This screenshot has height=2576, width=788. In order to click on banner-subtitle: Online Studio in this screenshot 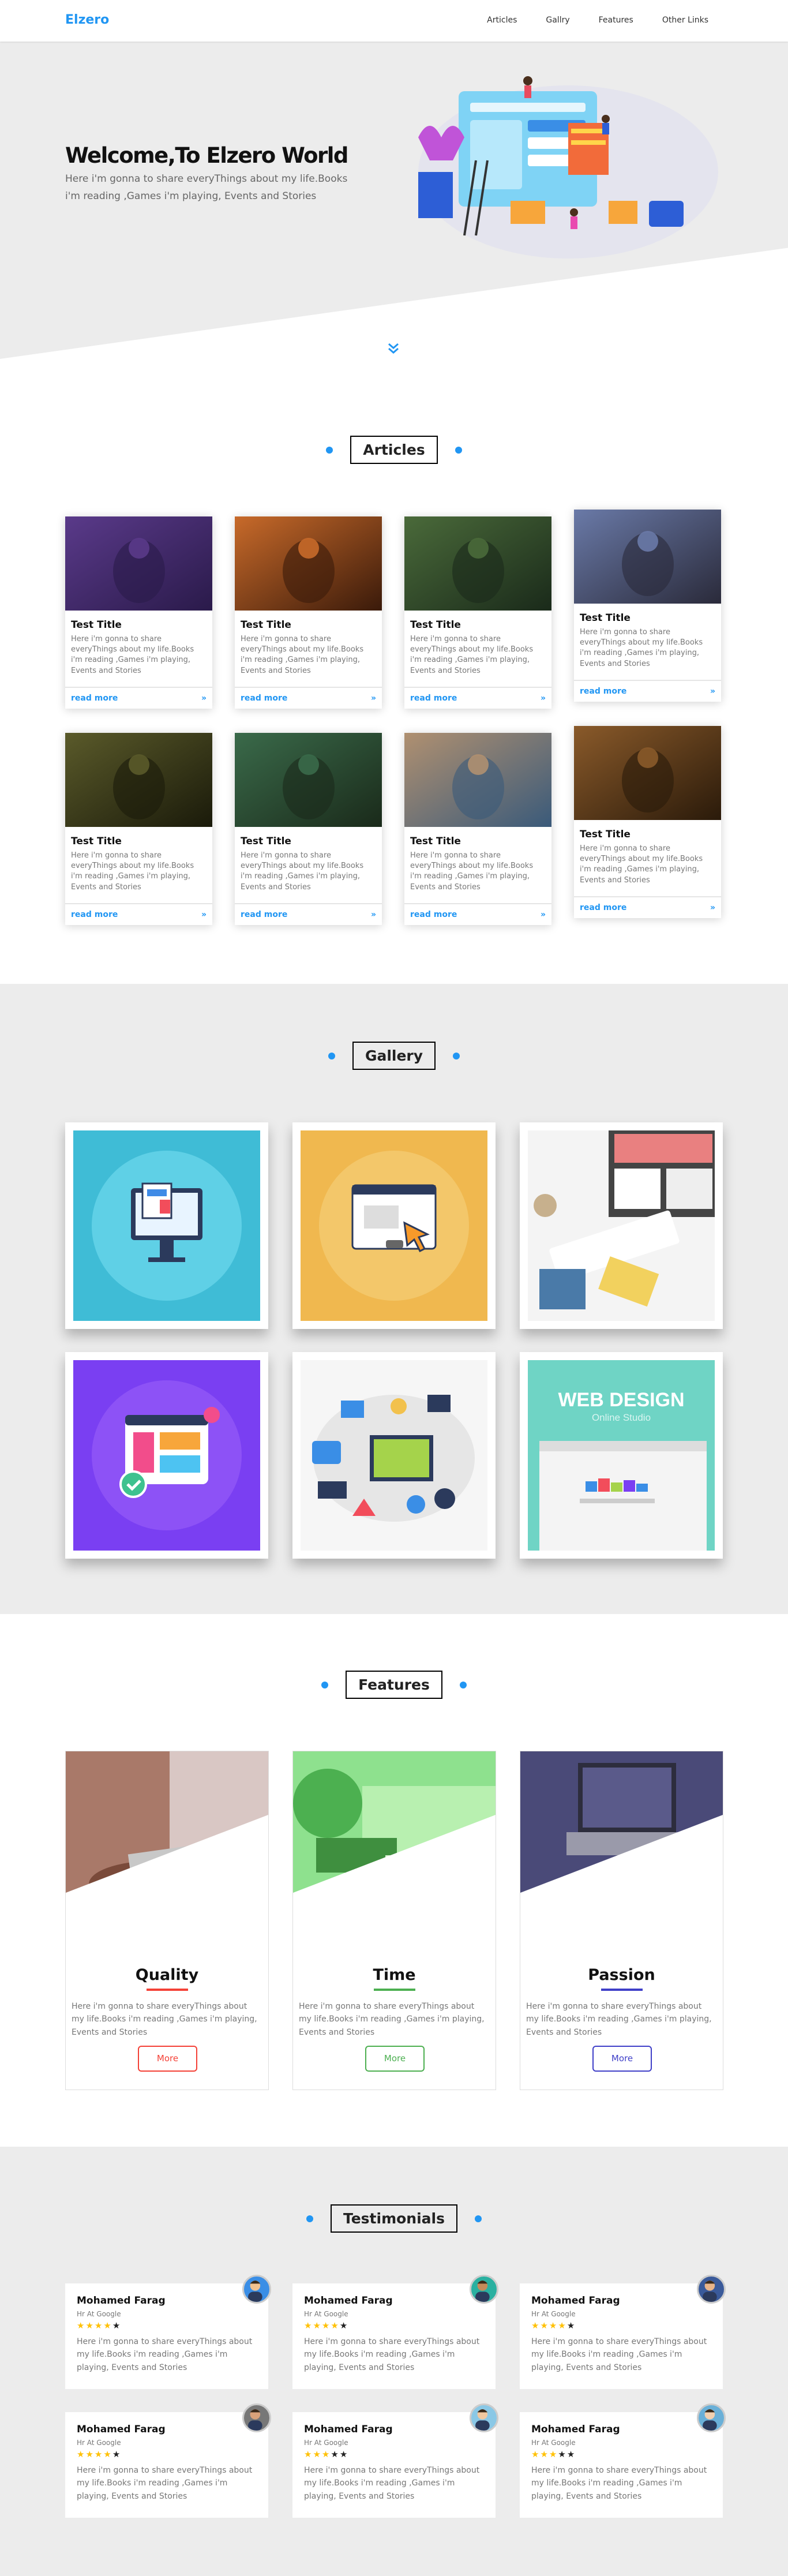, I will do `click(621, 1417)`.